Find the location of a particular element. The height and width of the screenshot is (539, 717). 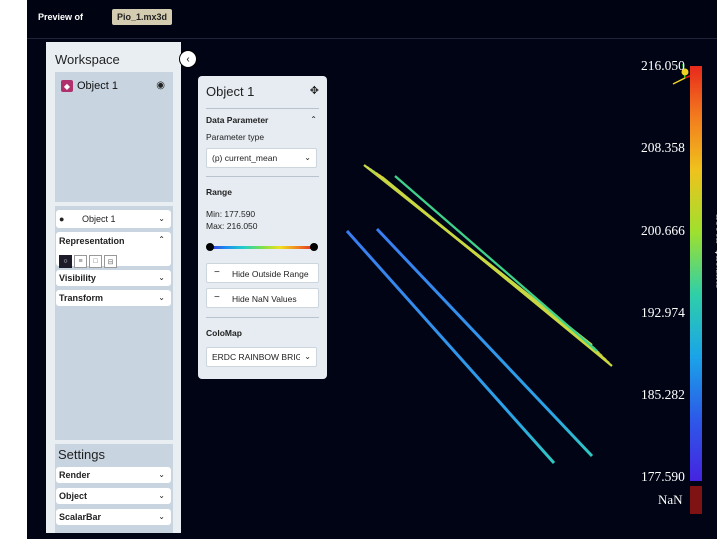

scale-tick: 200.666 is located at coordinates (663, 230).